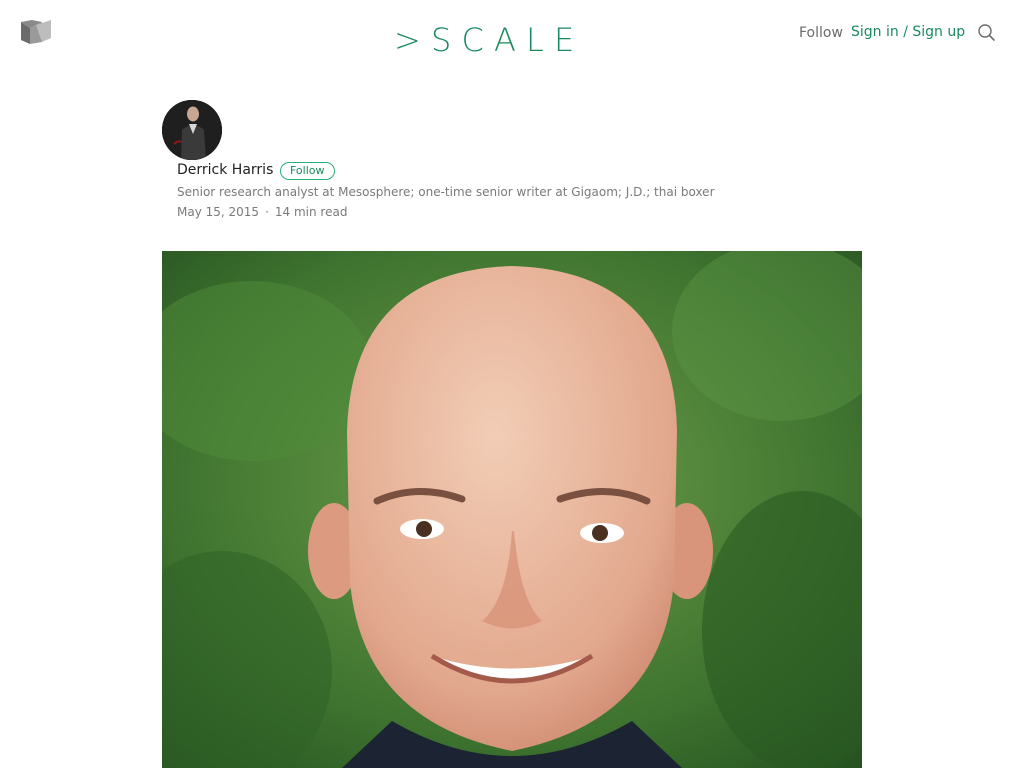  Describe the element at coordinates (218, 212) in the screenshot. I see `post-date: May 15, 2015` at that location.